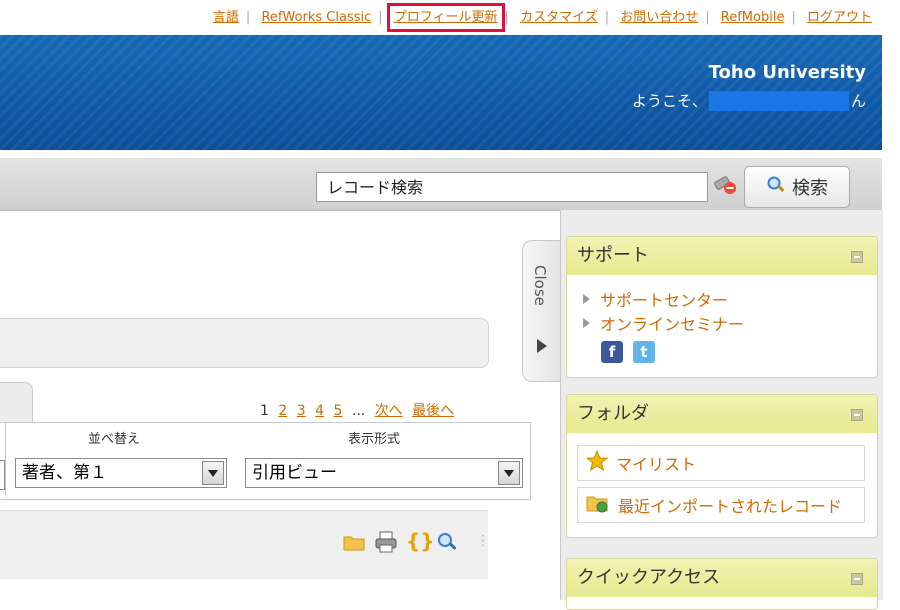 Image resolution: width=900 pixels, height=610 pixels. I want to click on recent-imports-item: 最近インポートされたレコード, so click(721, 505).